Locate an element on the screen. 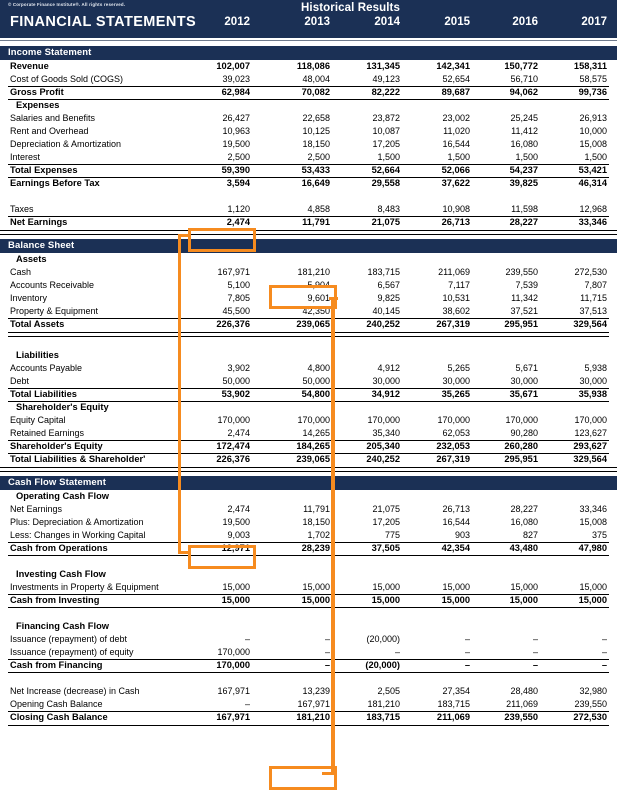 Image resolution: width=617 pixels, height=798 pixels. row-label: Depreciation & Amortization is located at coordinates (66, 144).